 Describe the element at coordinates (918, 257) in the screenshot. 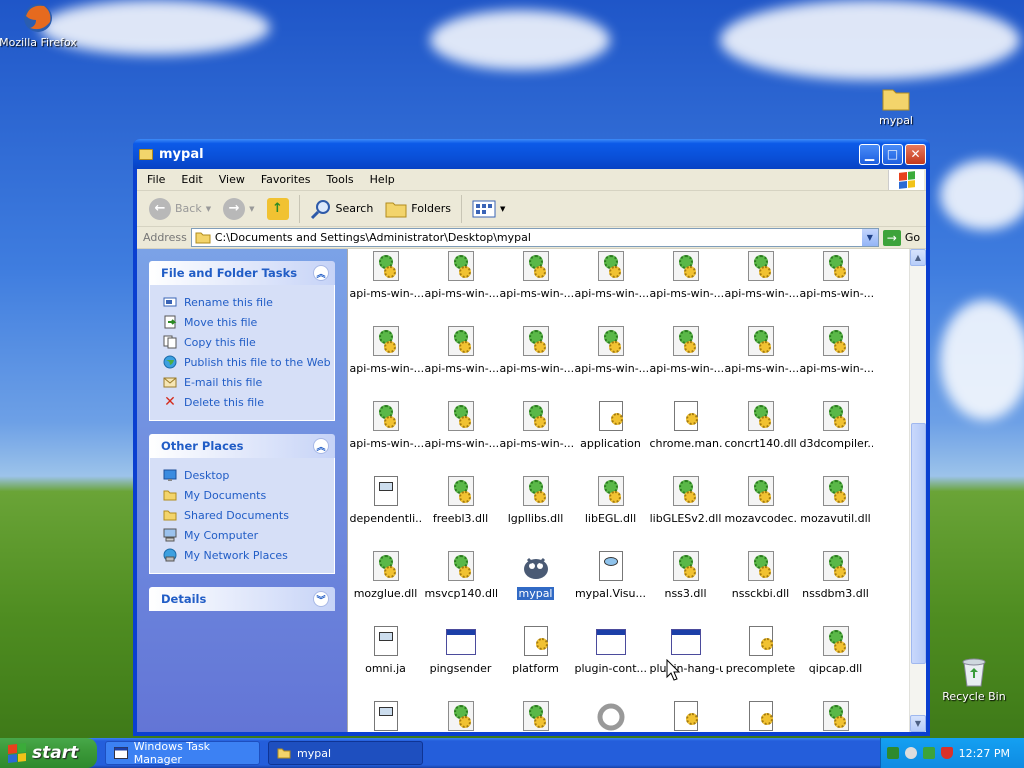

I see `scroll-up-button: ▲` at that location.